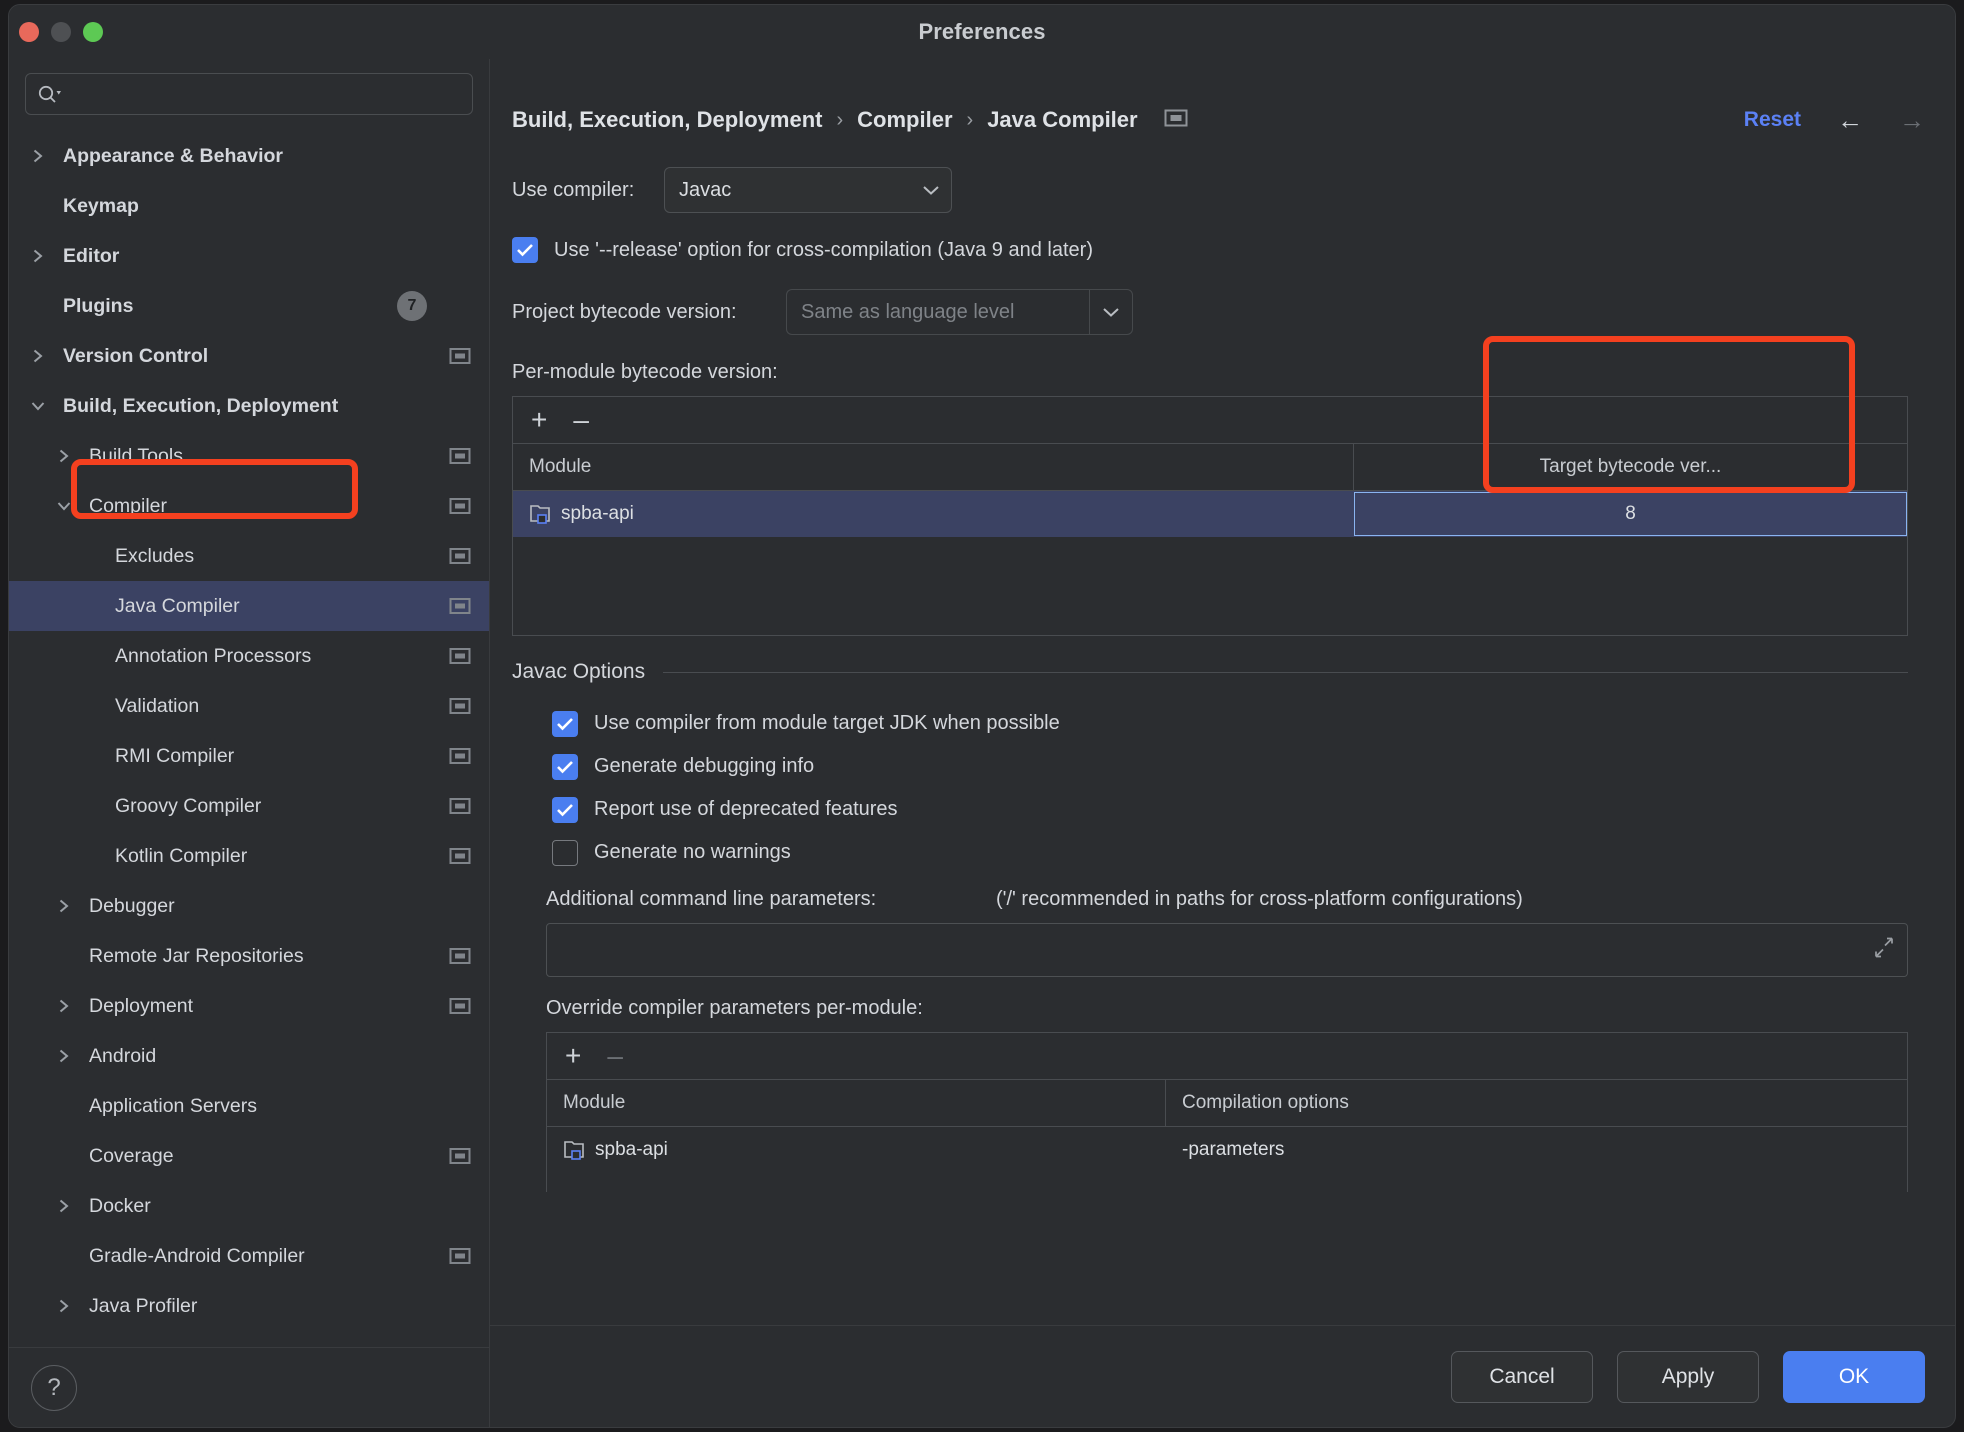 The height and width of the screenshot is (1432, 1964). What do you see at coordinates (249, 1206) in the screenshot?
I see `sidebar-item-docker: Docker` at bounding box center [249, 1206].